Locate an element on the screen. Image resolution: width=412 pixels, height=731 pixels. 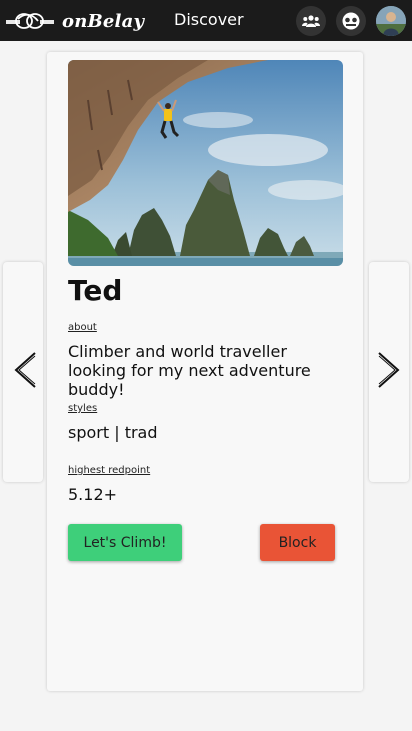
page-title: Discover is located at coordinates (209, 19).